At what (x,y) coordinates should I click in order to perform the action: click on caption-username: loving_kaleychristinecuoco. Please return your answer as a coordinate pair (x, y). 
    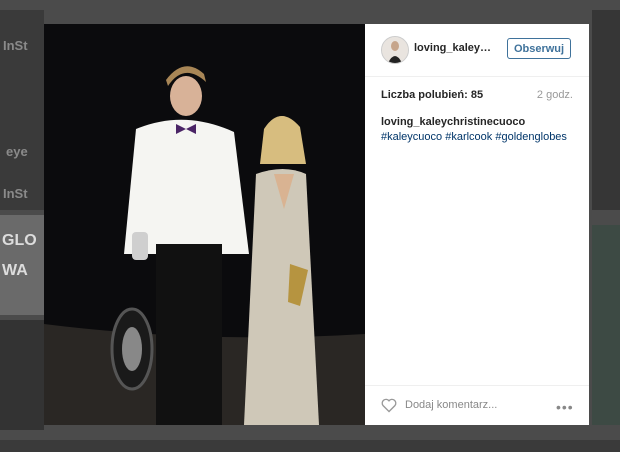
    Looking at the image, I should click on (453, 122).